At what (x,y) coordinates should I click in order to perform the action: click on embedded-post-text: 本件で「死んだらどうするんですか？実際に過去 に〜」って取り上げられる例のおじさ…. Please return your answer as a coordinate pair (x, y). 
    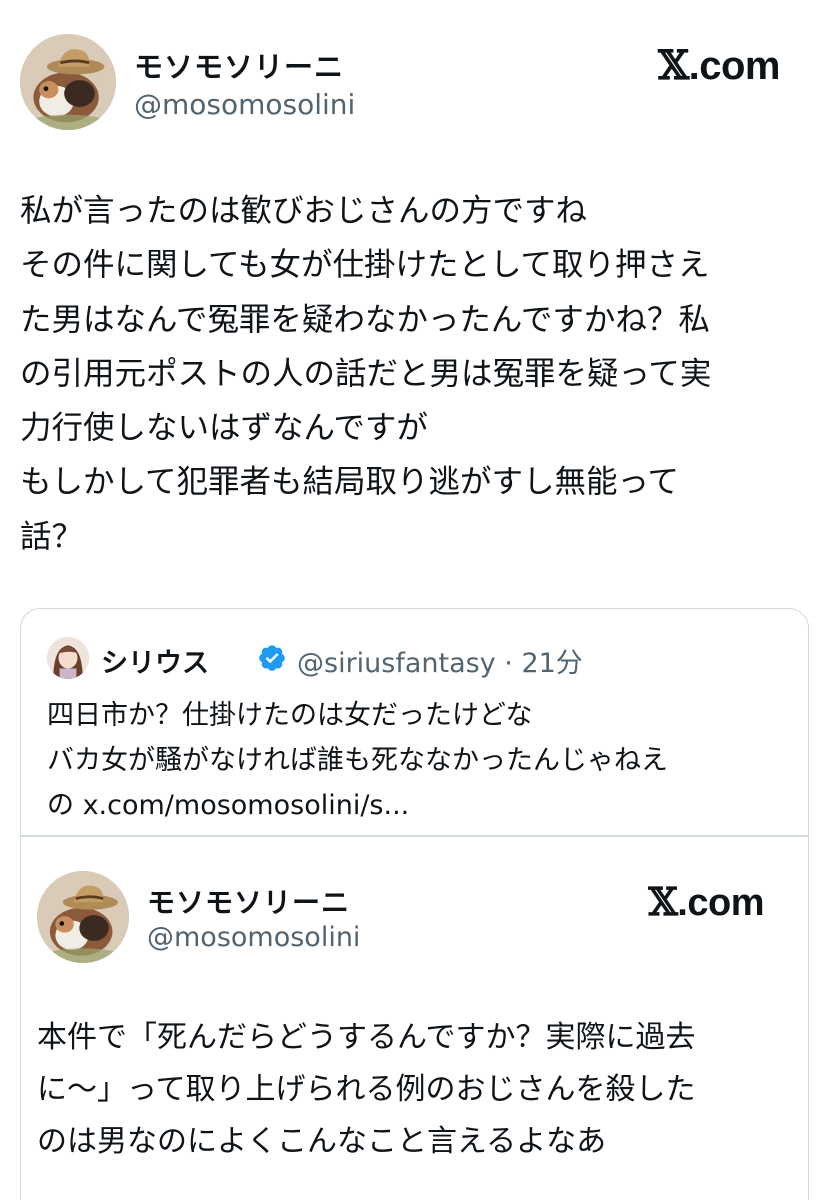
    Looking at the image, I should click on (417, 1090).